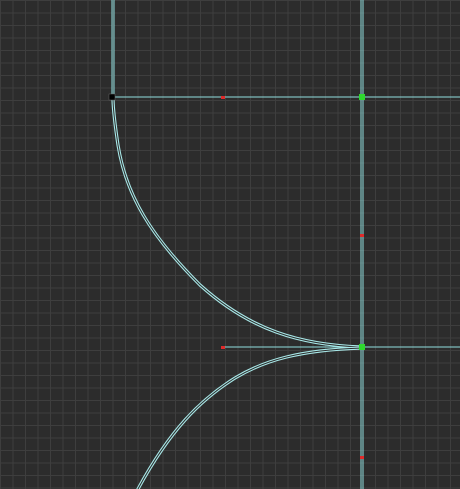  I want to click on anchor-point-top-right-selected, so click(362, 97).